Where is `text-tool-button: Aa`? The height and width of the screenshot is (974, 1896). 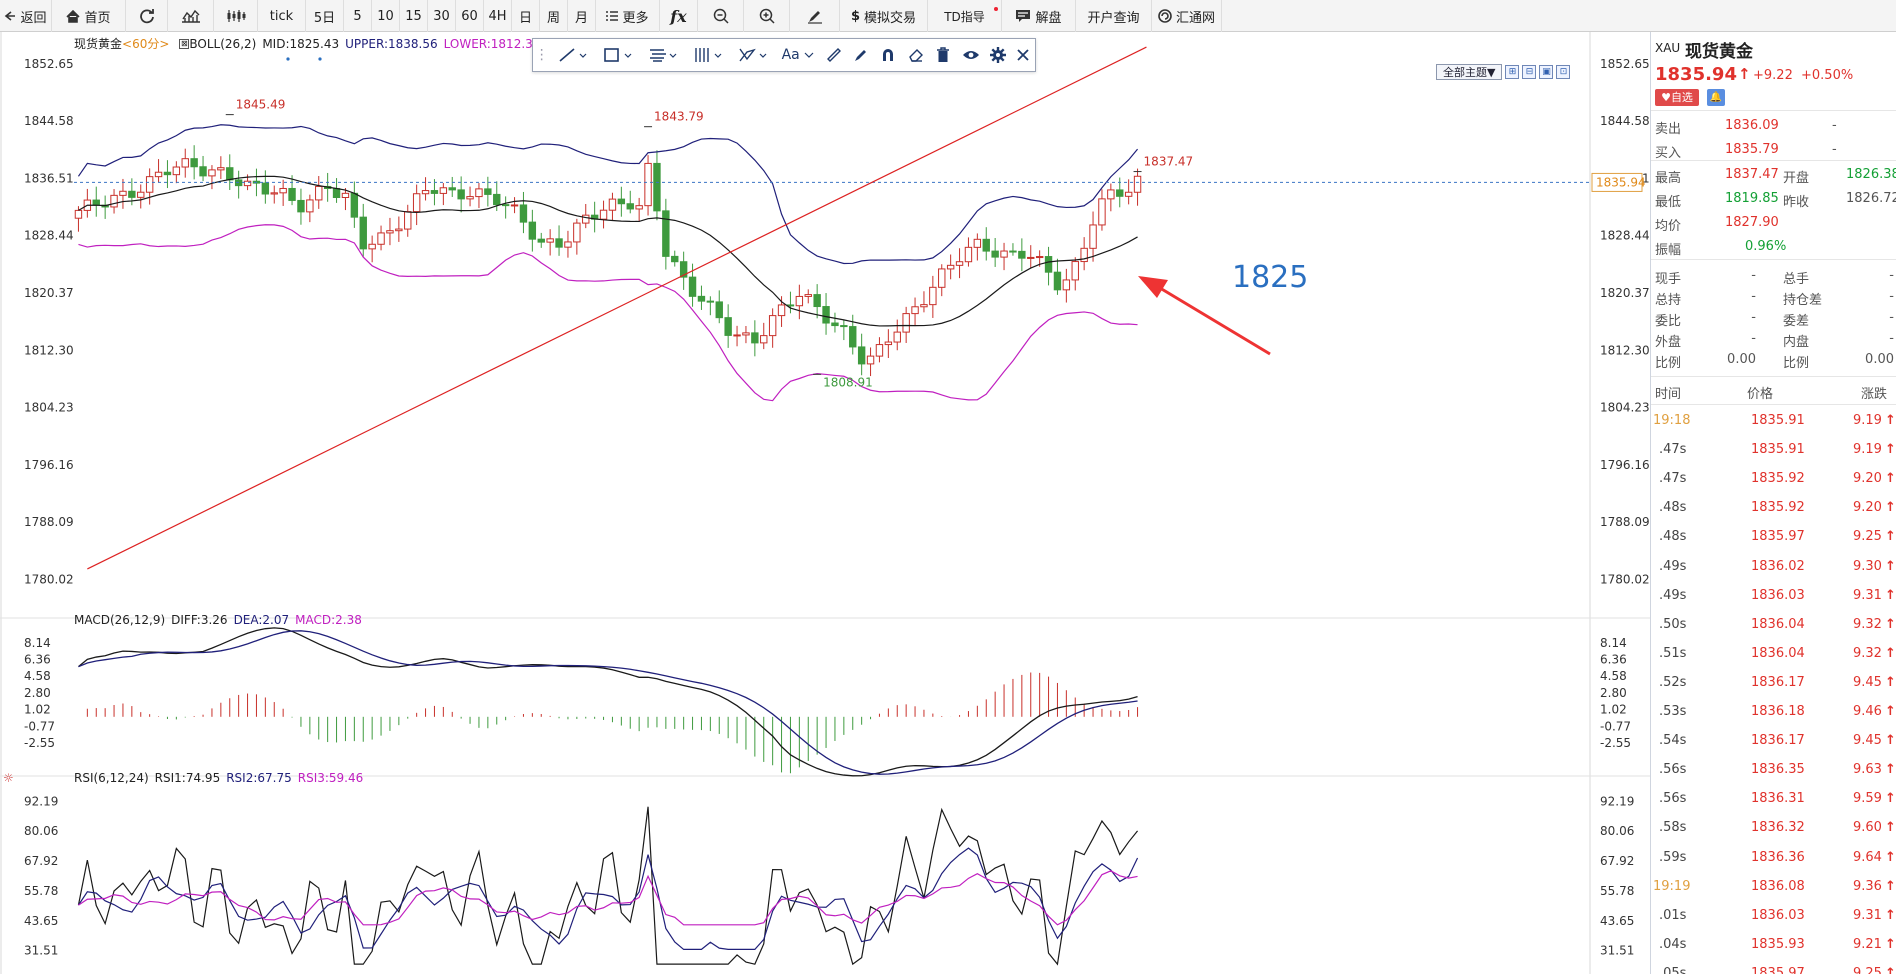 text-tool-button: Aa is located at coordinates (797, 55).